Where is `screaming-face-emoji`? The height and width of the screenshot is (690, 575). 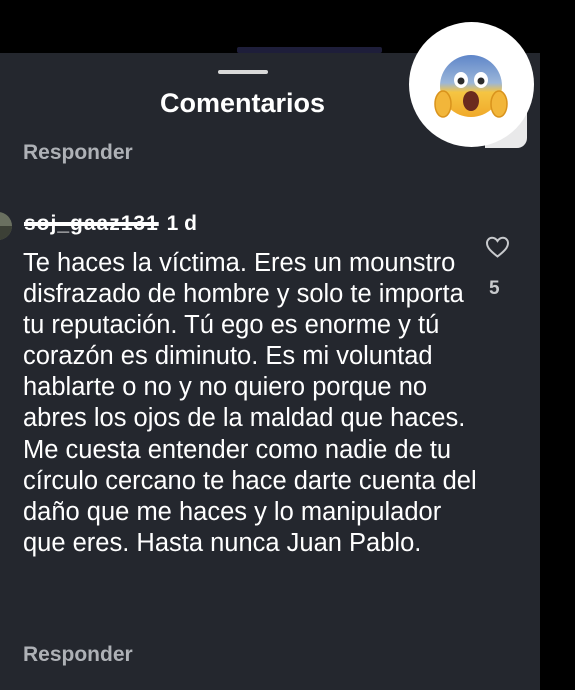 screaming-face-emoji is located at coordinates (471, 86).